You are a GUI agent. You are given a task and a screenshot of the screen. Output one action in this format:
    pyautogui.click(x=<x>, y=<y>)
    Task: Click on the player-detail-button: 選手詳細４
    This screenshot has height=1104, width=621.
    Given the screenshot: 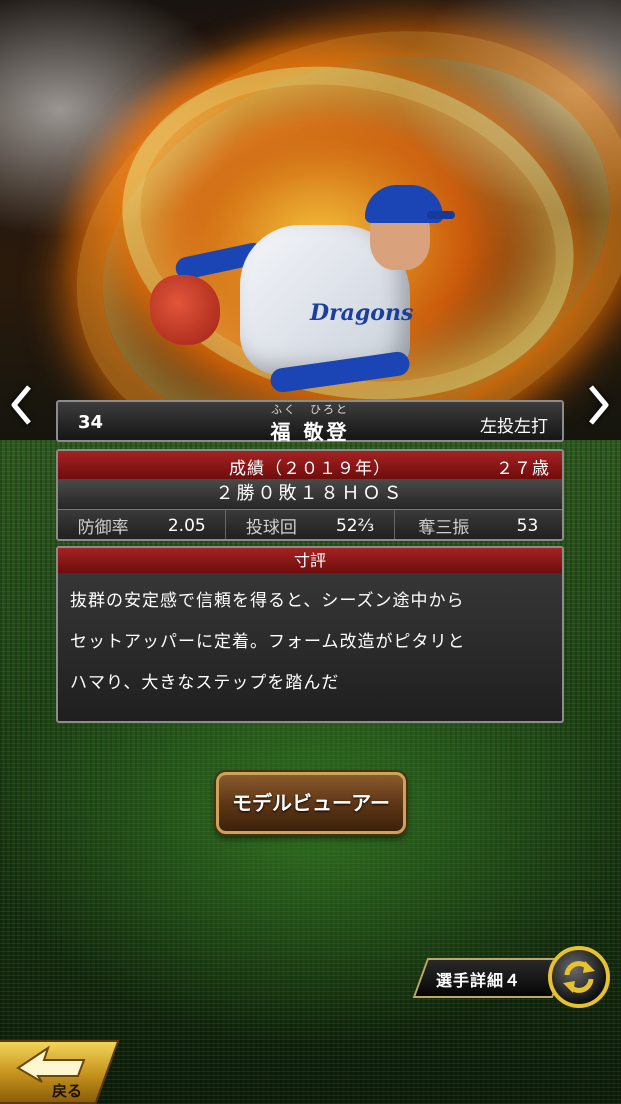 What is the action you would take?
    pyautogui.click(x=490, y=978)
    